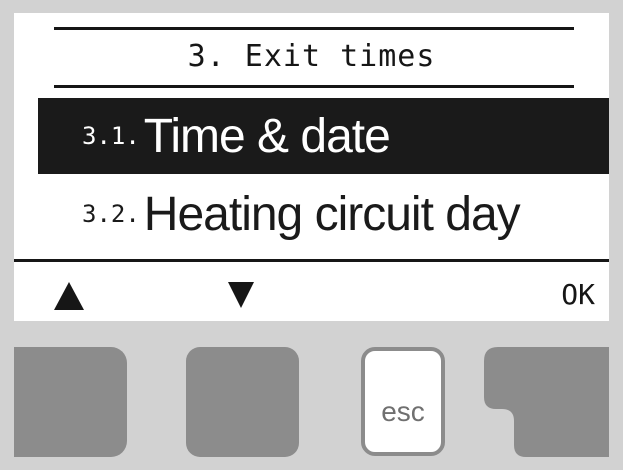  What do you see at coordinates (332, 214) in the screenshot?
I see `menu-item-label: Heating circuit day` at bounding box center [332, 214].